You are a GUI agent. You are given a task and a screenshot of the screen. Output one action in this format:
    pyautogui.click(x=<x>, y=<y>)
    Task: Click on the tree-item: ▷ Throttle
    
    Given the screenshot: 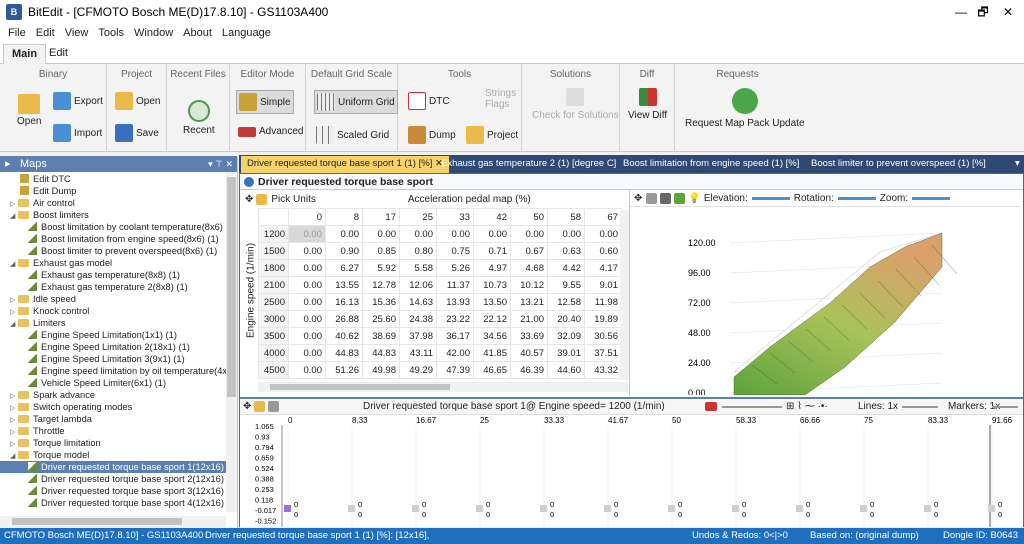 What is the action you would take?
    pyautogui.click(x=118, y=431)
    